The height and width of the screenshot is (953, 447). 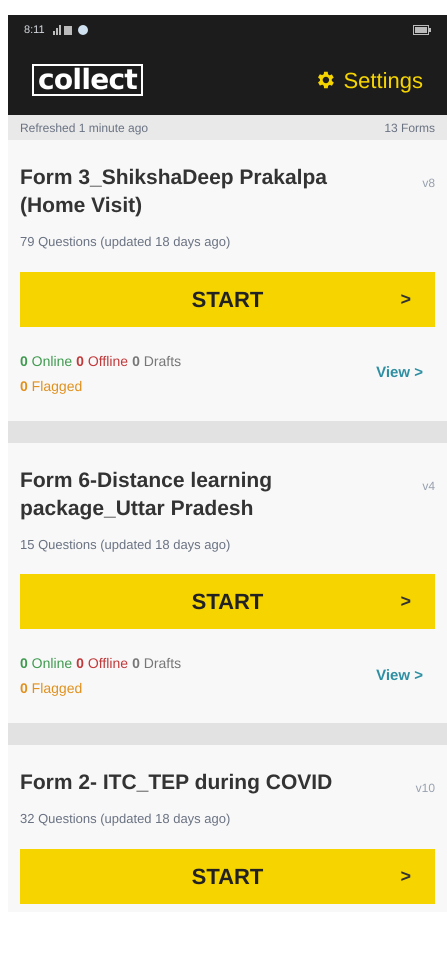 I want to click on form-version: v4, so click(x=428, y=486).